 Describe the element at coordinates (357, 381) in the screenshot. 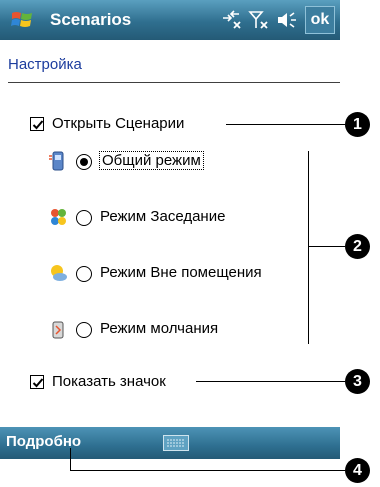

I see `callout-marker-3: 3` at that location.